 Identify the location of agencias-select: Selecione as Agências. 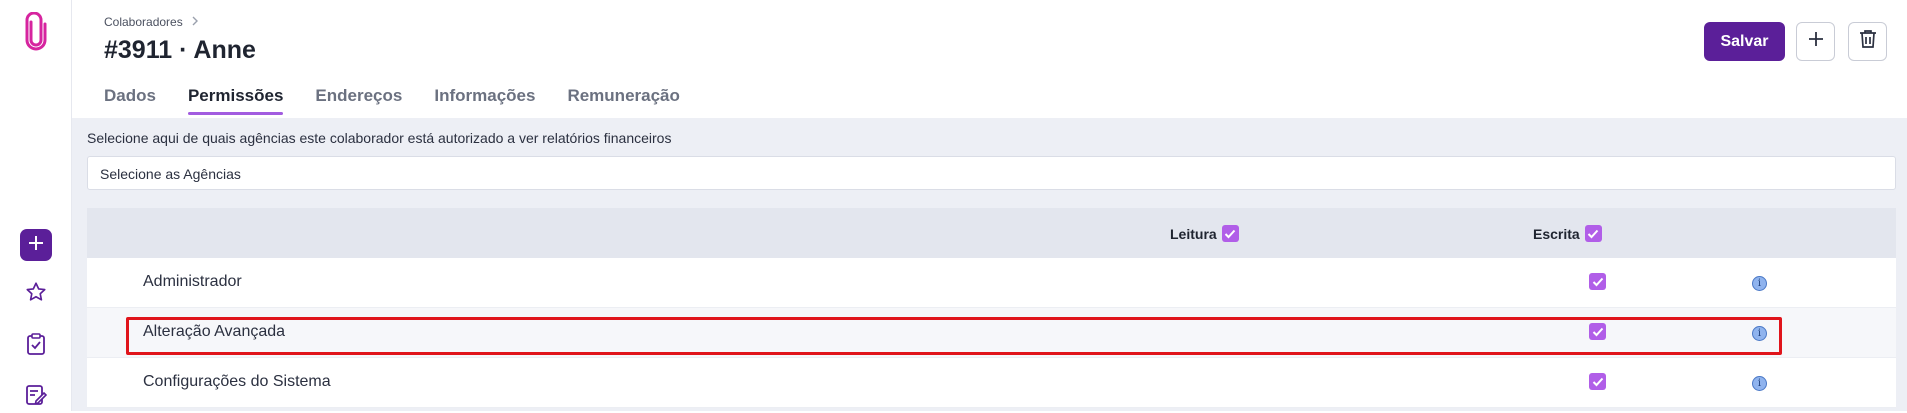
(991, 173).